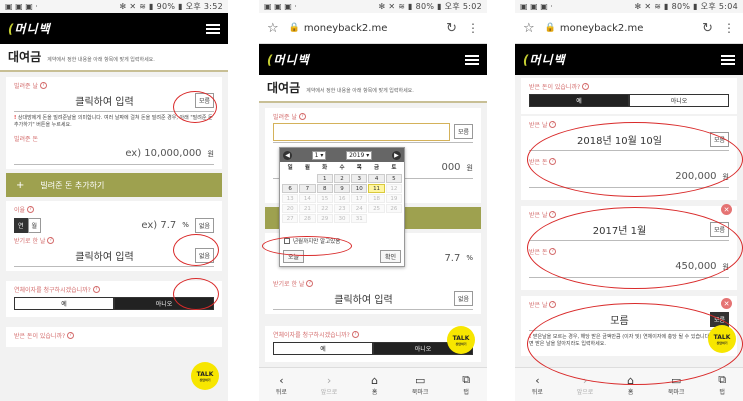 The width and height of the screenshot is (743, 401). Describe the element at coordinates (722, 379) in the screenshot. I see `tabs-icon: ⧉` at that location.